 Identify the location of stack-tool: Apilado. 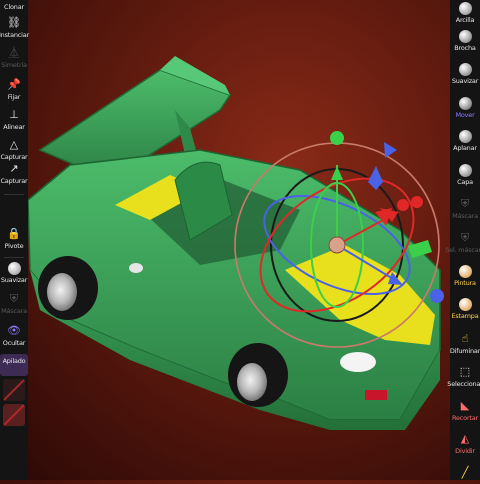
(14, 365).